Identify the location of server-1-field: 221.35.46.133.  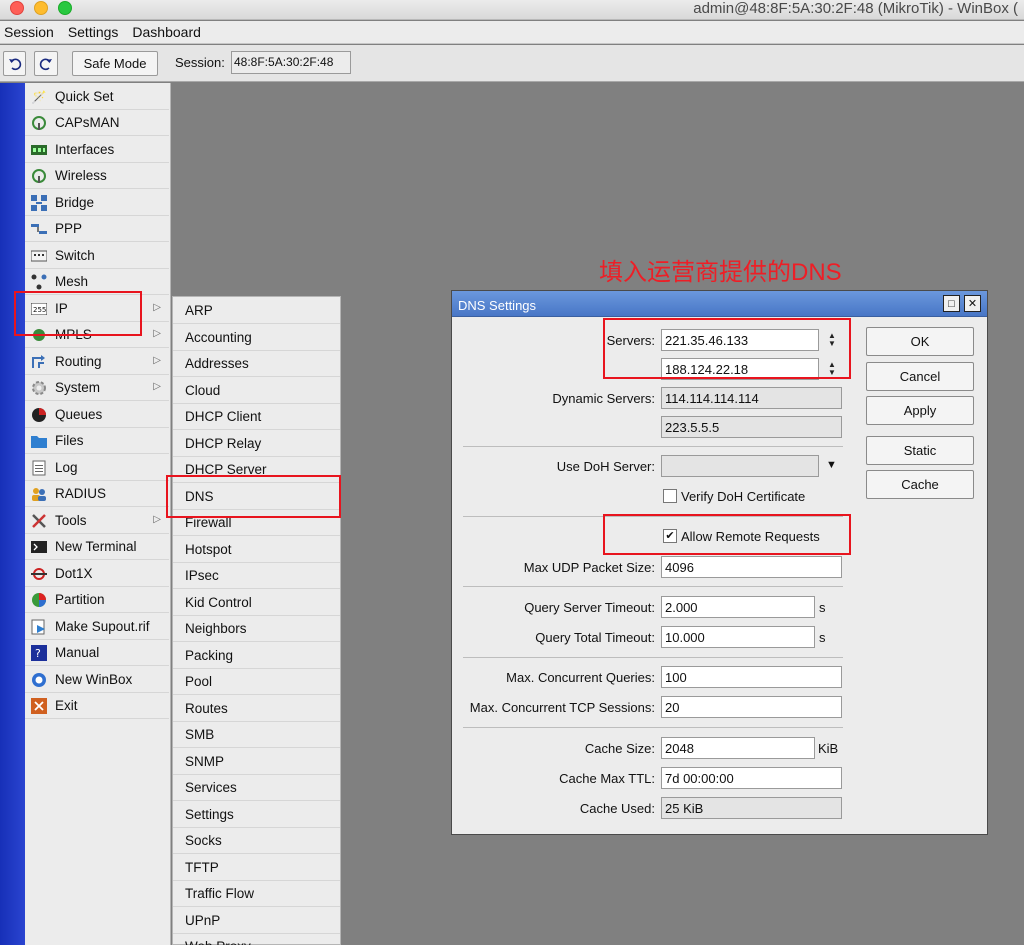
(740, 340).